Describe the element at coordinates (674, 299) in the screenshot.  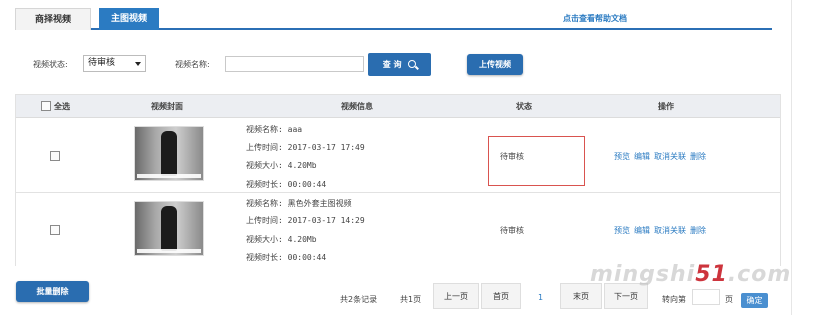
I see `goto-label: 转向第` at that location.